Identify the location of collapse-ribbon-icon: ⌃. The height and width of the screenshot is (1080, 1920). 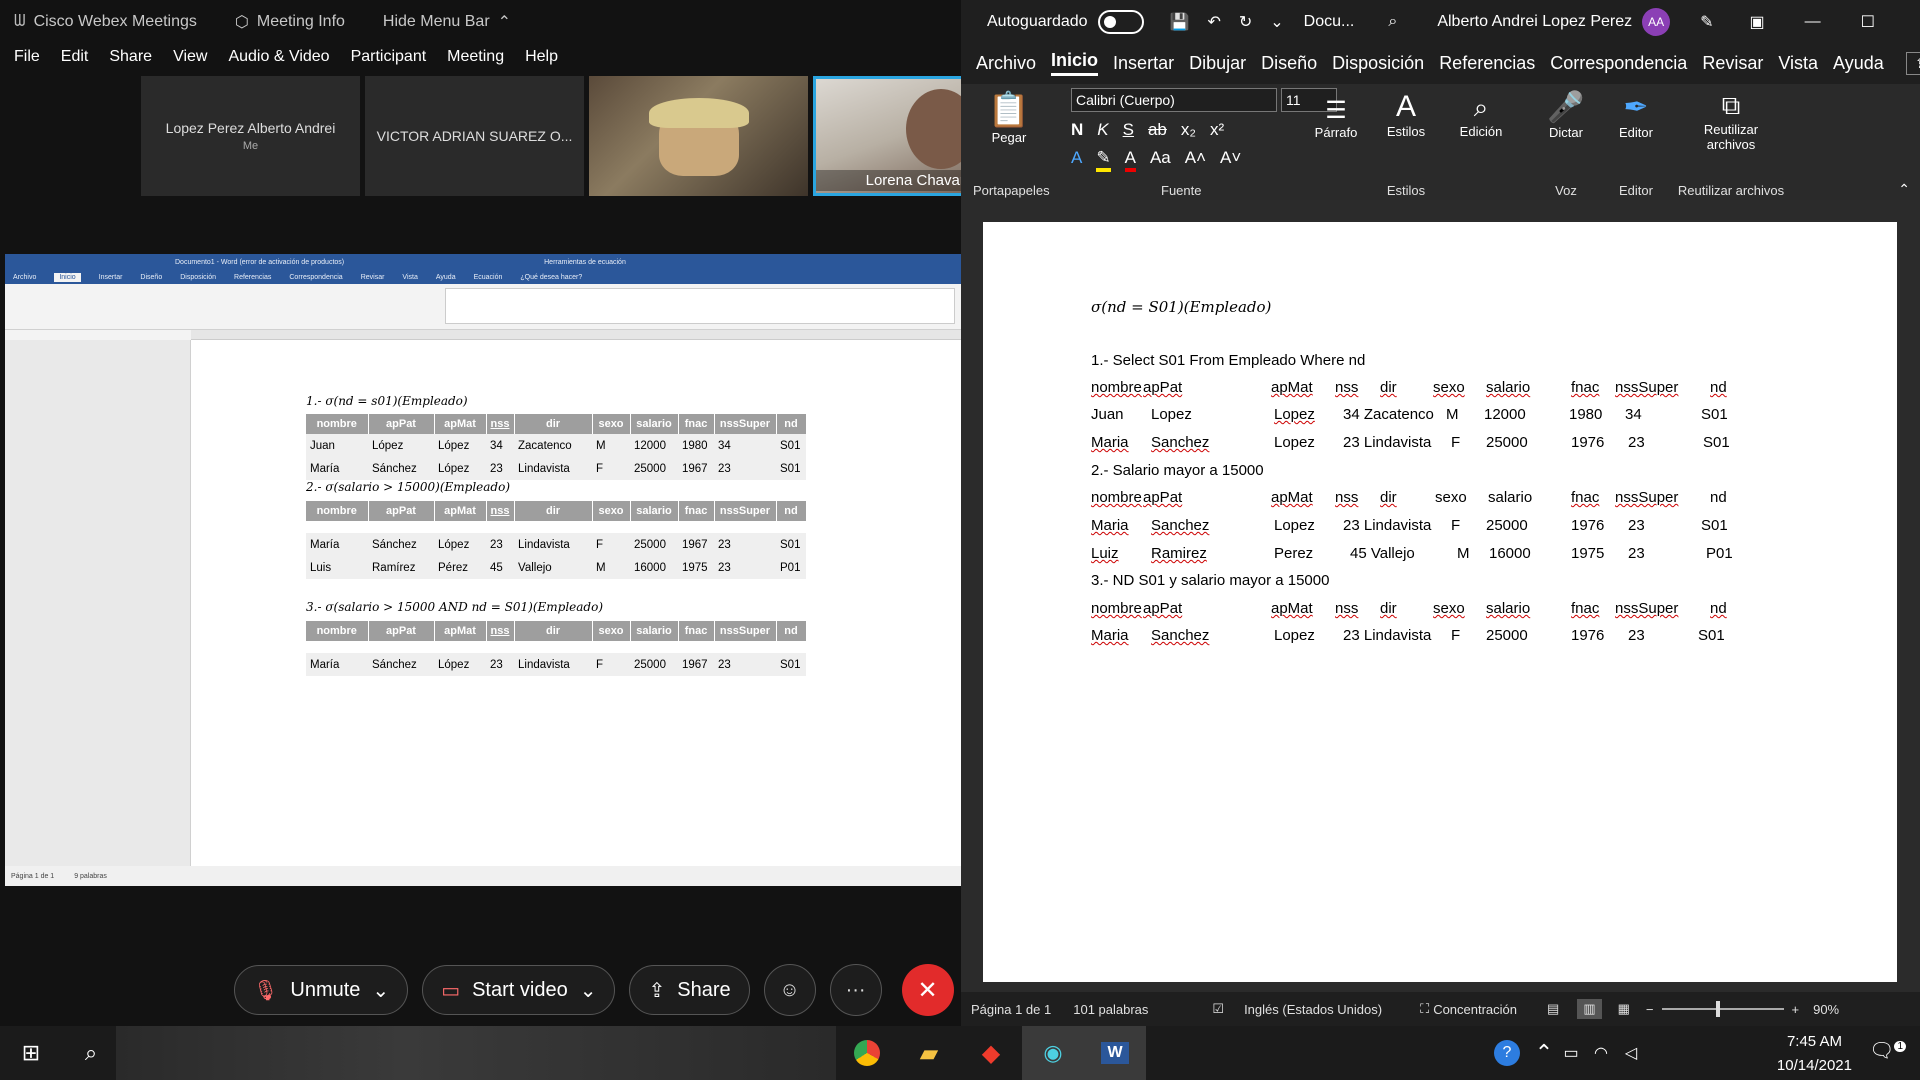
(1904, 189).